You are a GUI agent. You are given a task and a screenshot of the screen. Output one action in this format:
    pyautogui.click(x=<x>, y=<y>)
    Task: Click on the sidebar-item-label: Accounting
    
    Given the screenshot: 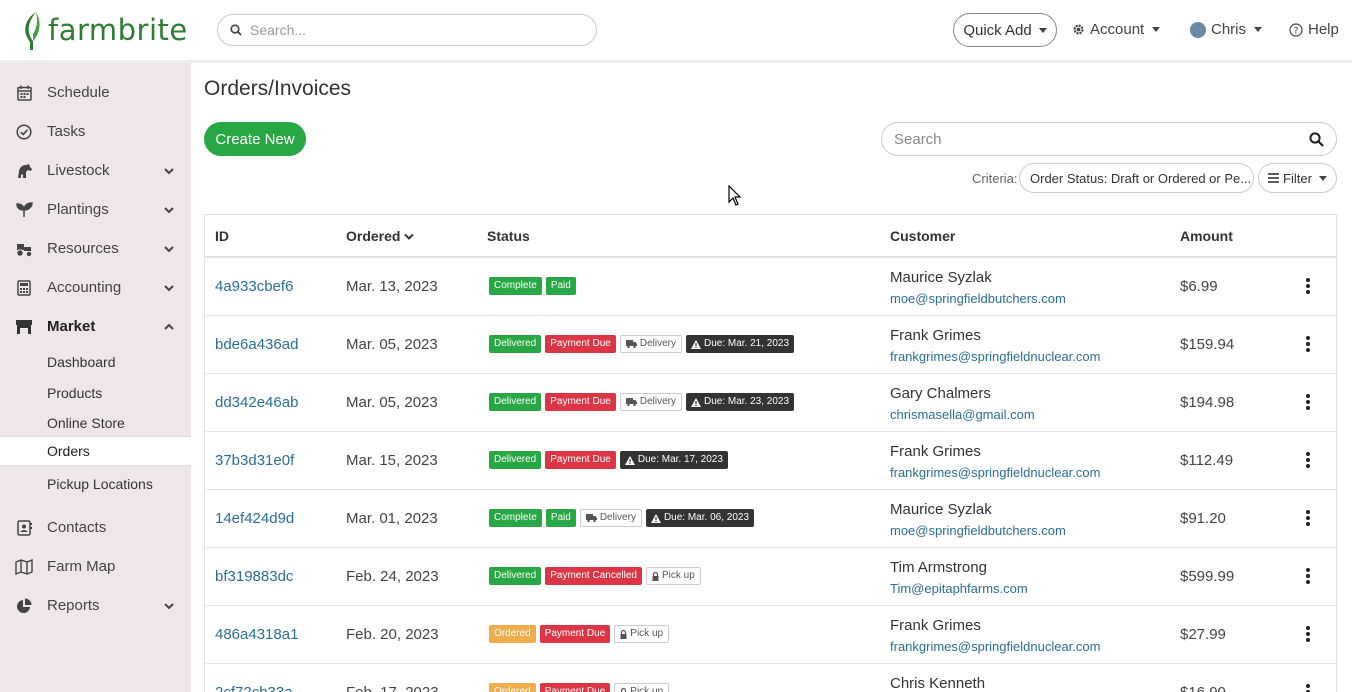 What is the action you would take?
    pyautogui.click(x=84, y=287)
    